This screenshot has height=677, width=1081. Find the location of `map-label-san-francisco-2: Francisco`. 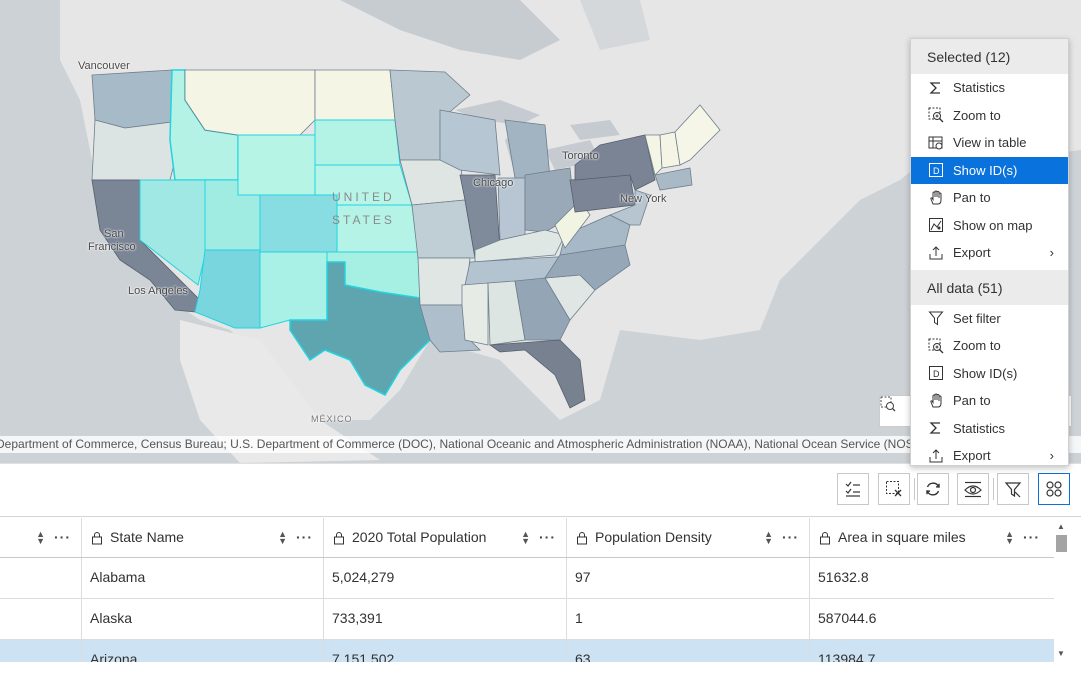

map-label-san-francisco-2: Francisco is located at coordinates (112, 247).